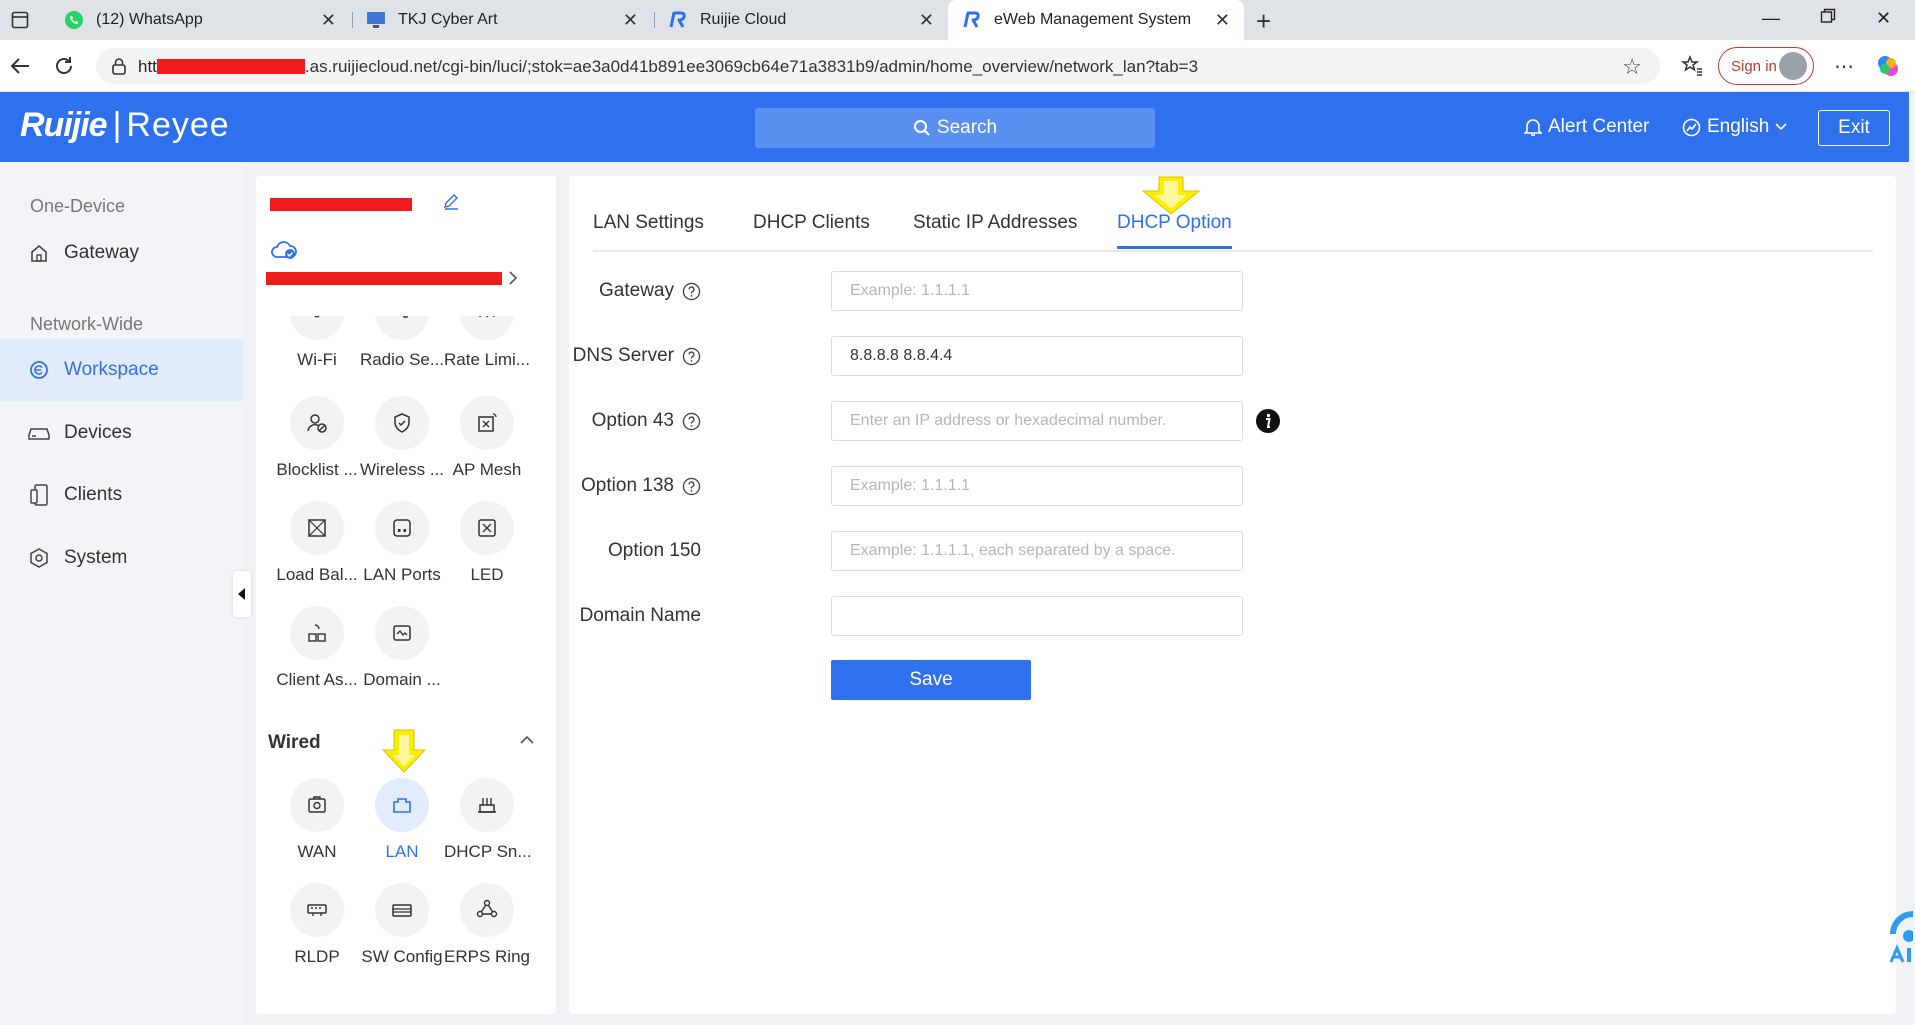  I want to click on browser-tab-eweb: eWeb Management System ✕, so click(1096, 20).